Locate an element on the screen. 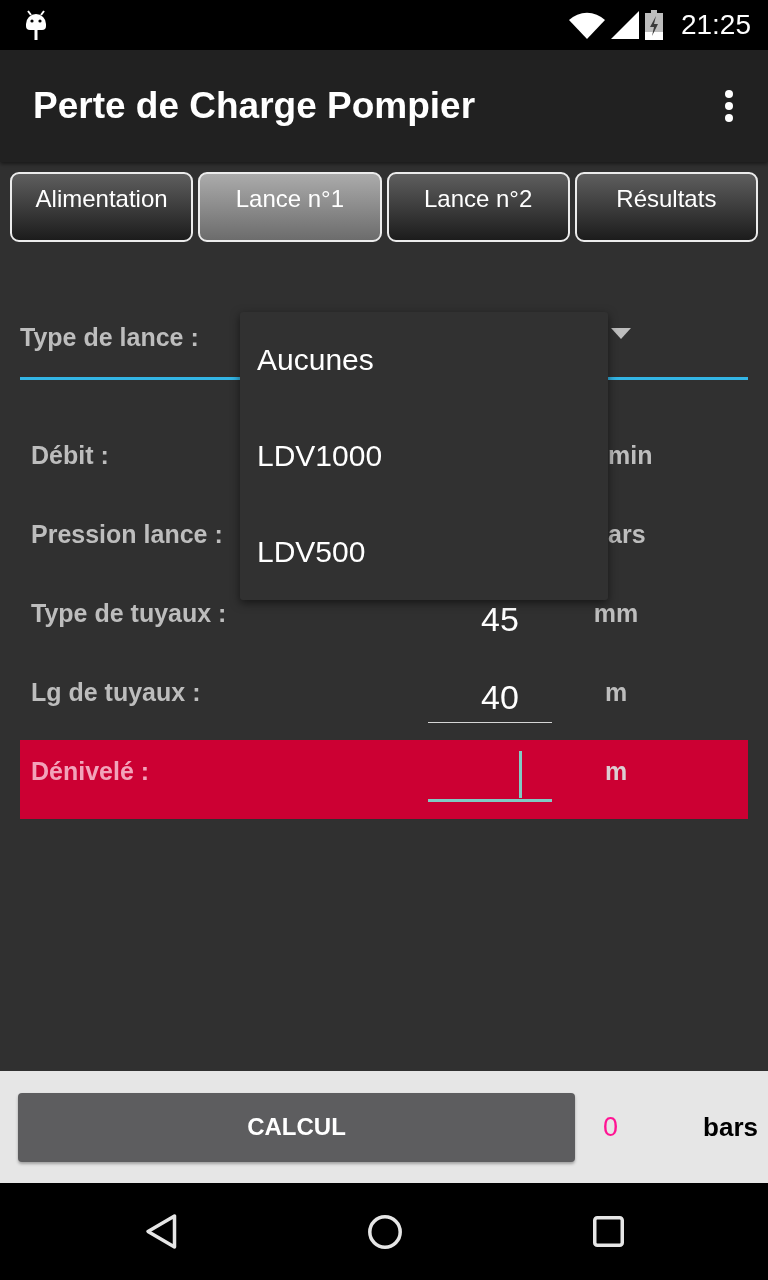  unit-label: ars is located at coordinates (627, 534).